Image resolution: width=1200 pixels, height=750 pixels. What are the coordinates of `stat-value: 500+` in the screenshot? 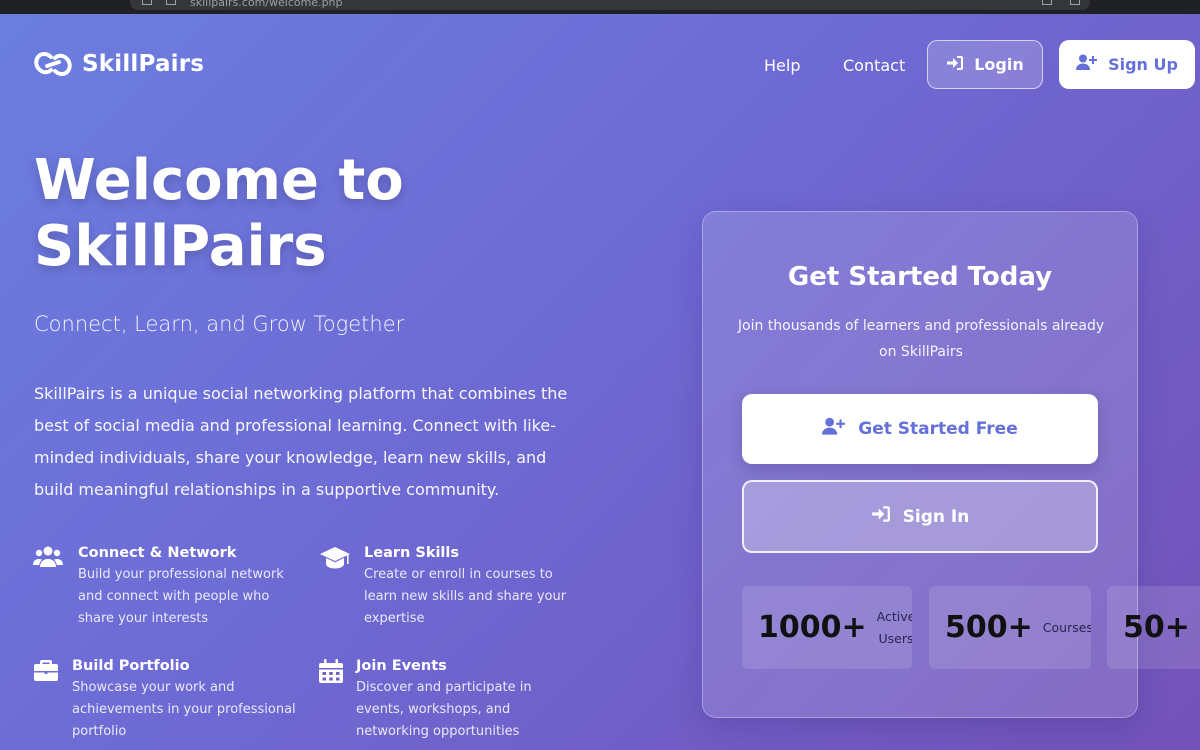 It's located at (989, 627).